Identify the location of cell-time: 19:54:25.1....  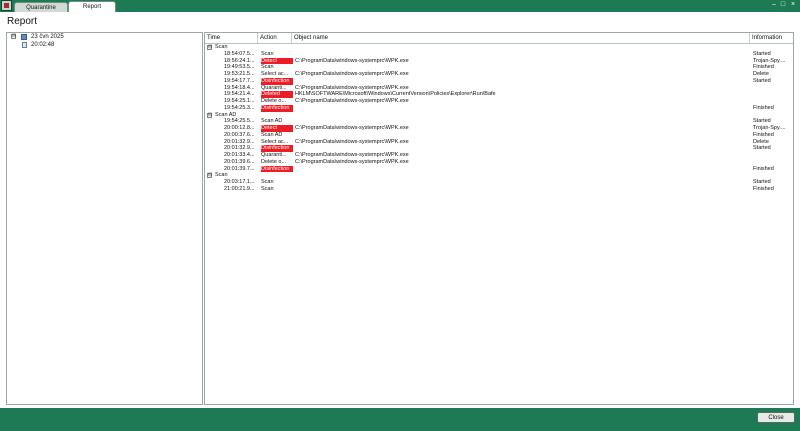
(239, 101).